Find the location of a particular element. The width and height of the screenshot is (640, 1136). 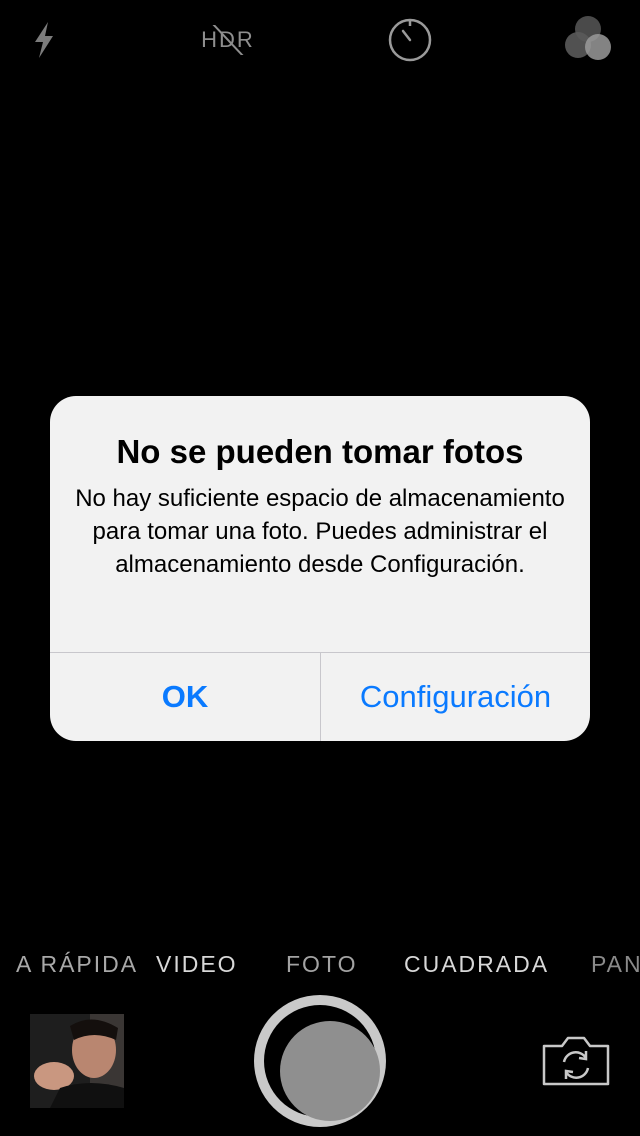

timer-button is located at coordinates (410, 40).